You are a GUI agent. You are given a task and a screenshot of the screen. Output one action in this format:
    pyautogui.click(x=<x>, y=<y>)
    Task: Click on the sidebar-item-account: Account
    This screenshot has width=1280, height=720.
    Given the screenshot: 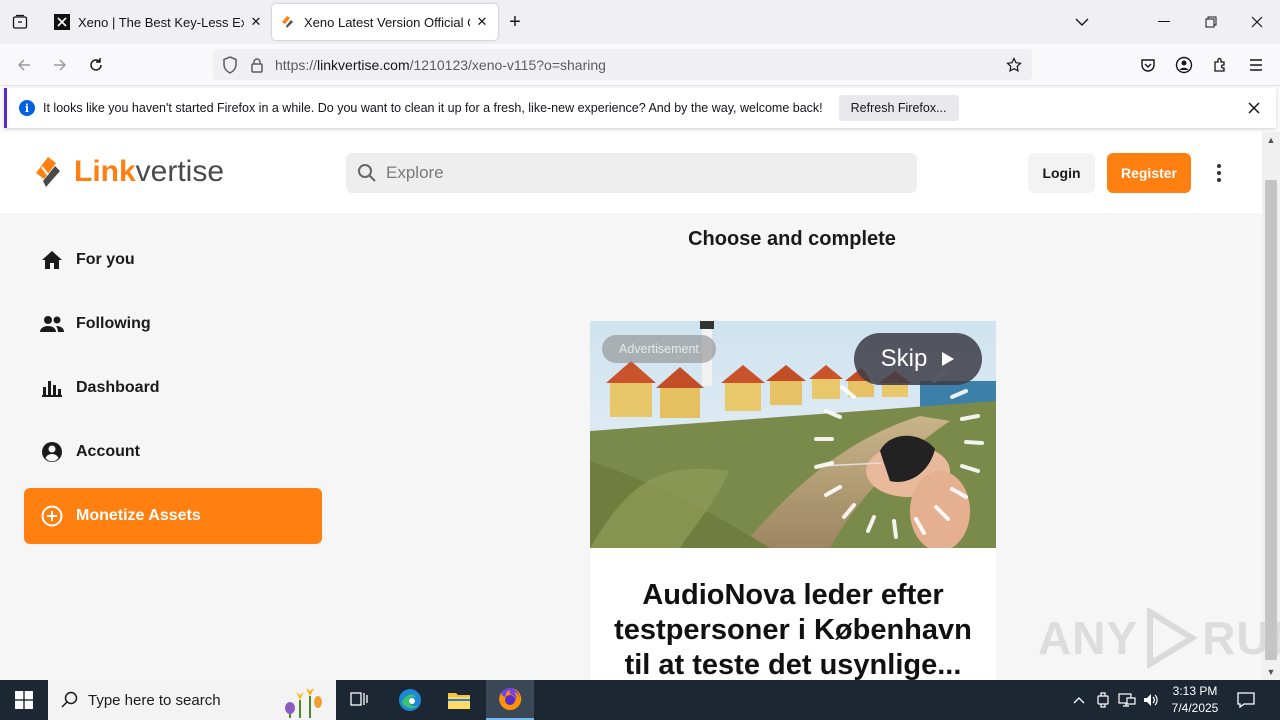 What is the action you would take?
    pyautogui.click(x=173, y=452)
    